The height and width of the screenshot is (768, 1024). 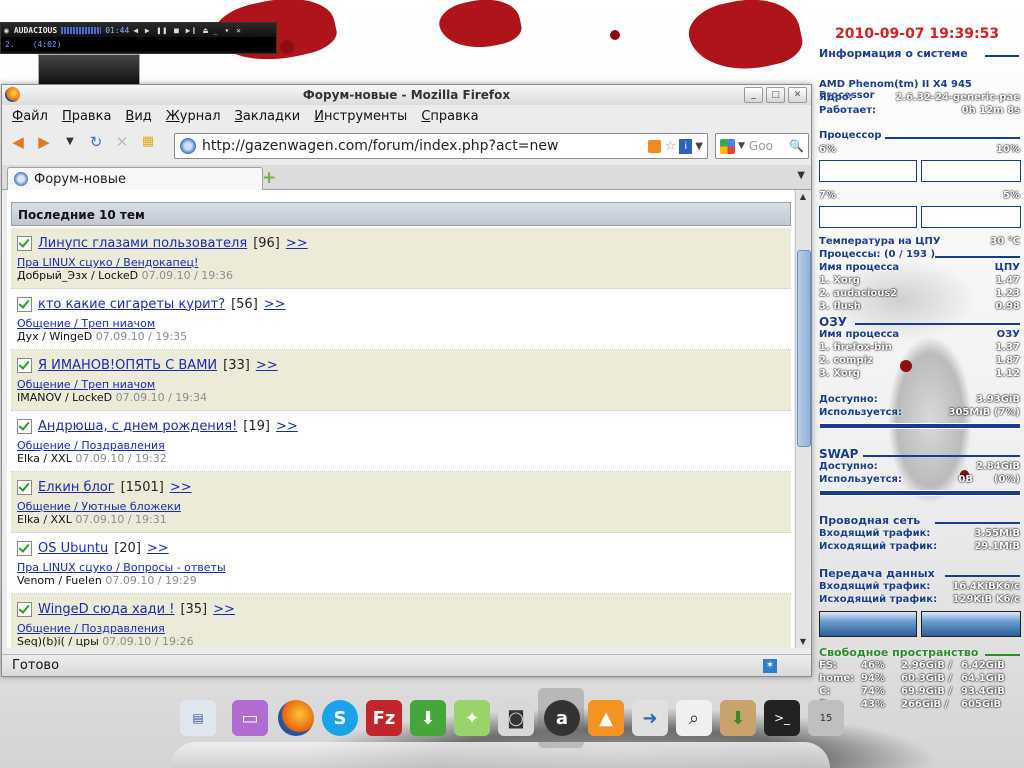 I want to click on download-graph, so click(x=868, y=624).